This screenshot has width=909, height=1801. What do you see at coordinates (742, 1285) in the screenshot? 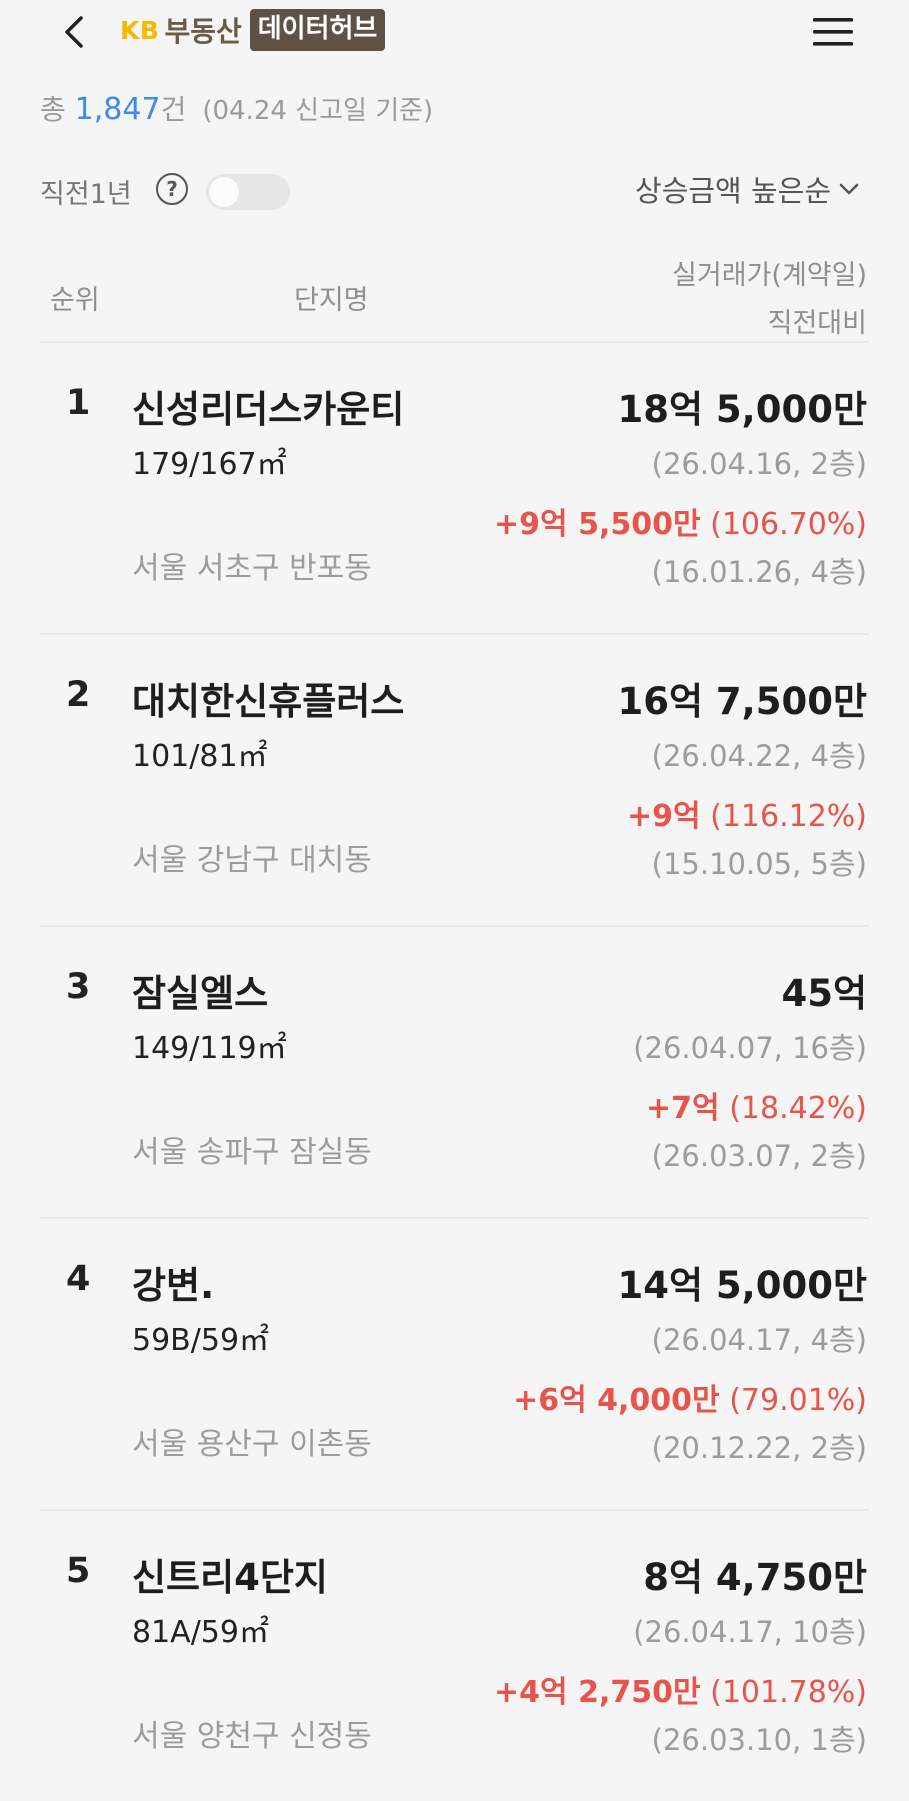
I see `transaction-price: 14억 5,000만` at bounding box center [742, 1285].